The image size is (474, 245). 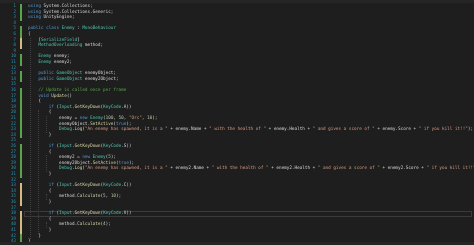 What do you see at coordinates (99, 29) in the screenshot?
I see `code-token: MonoBehaviour` at bounding box center [99, 29].